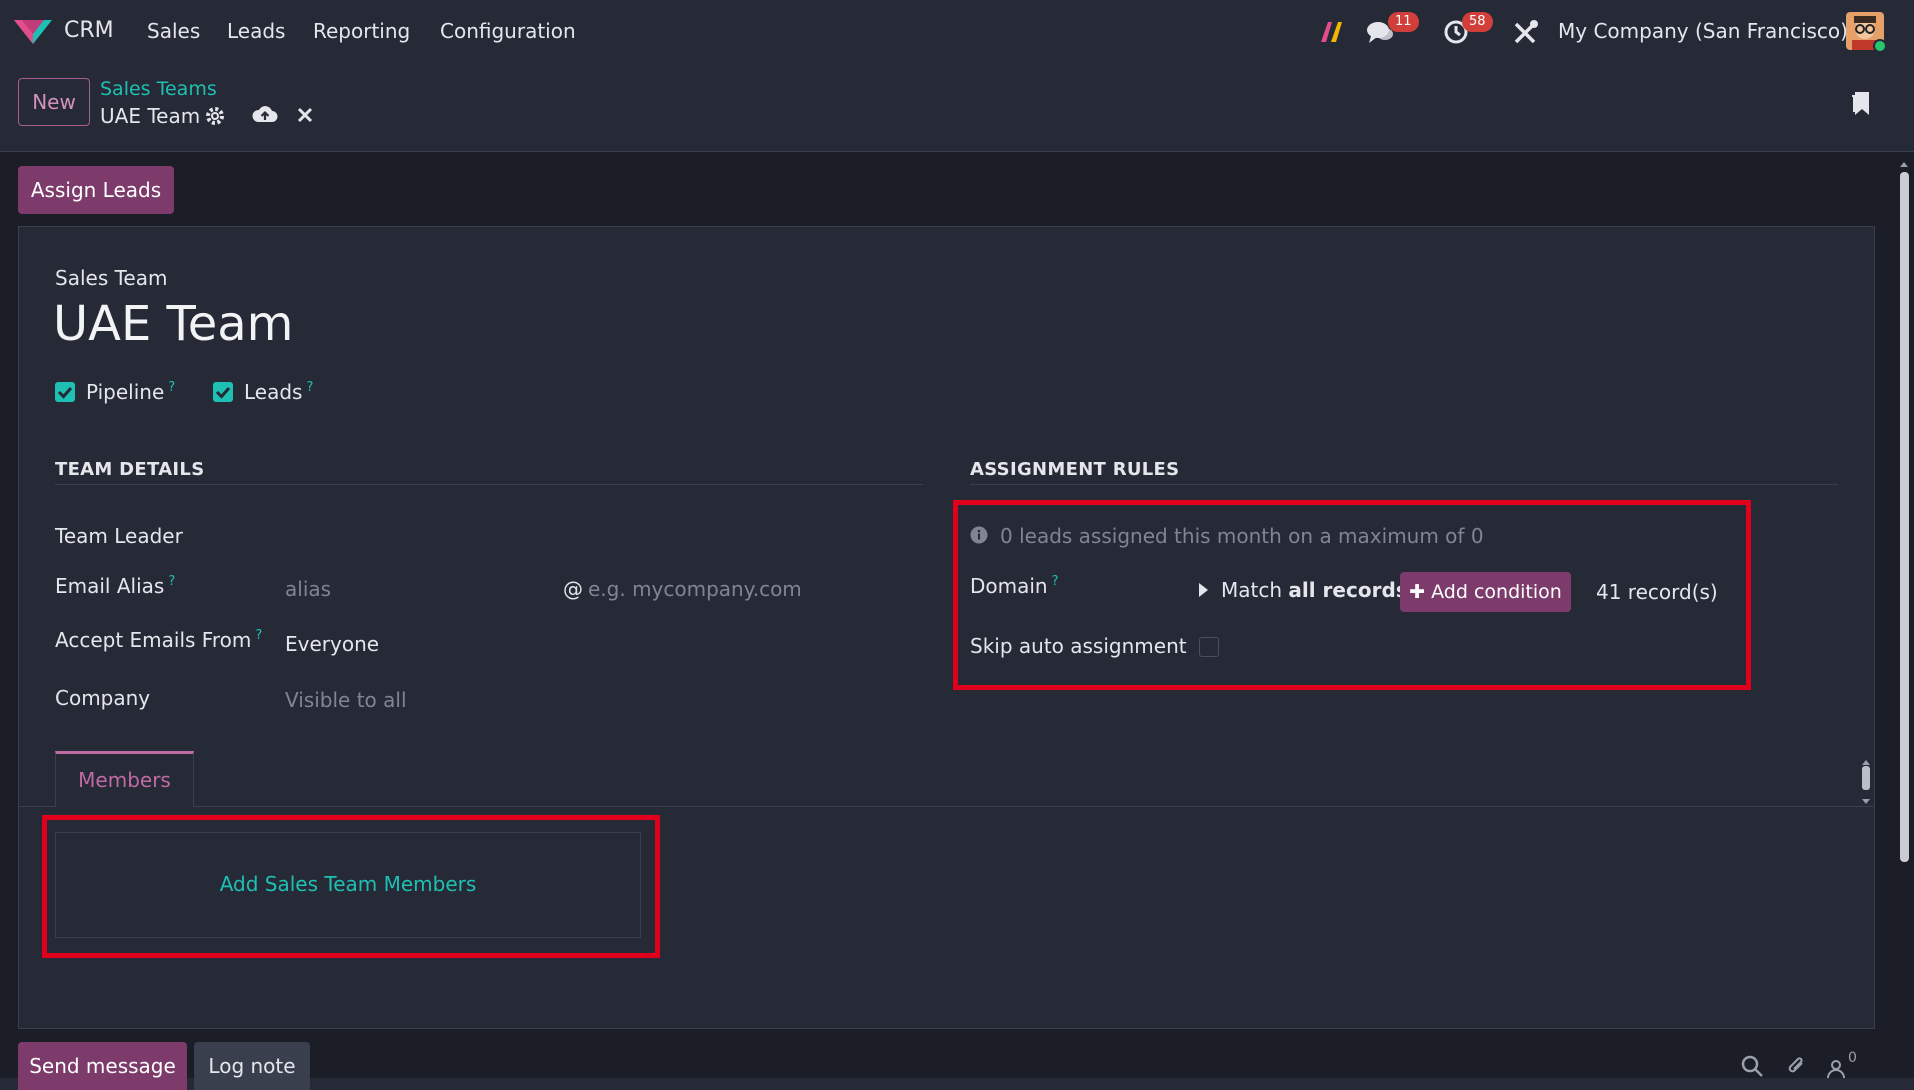 Image resolution: width=1914 pixels, height=1090 pixels. I want to click on scroll-down-icon, so click(1866, 798).